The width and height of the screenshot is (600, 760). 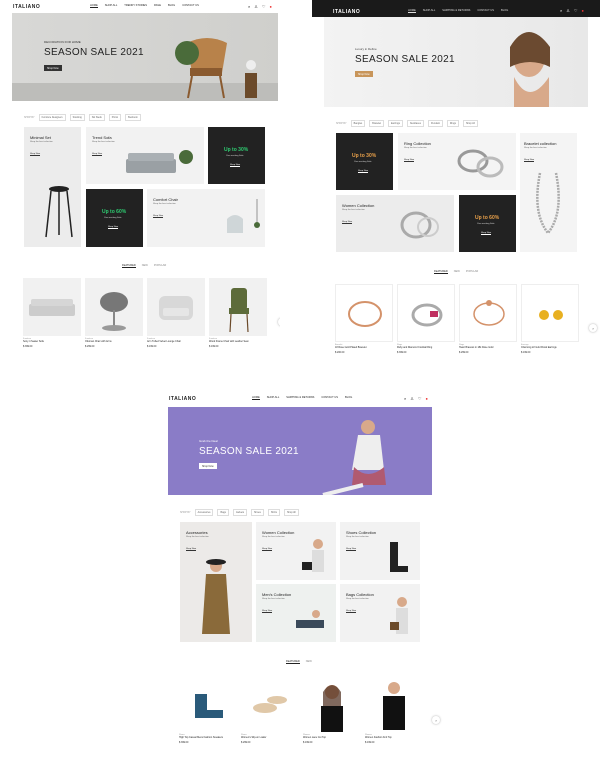 What do you see at coordinates (435, 123) in the screenshot?
I see `category-chip: Pendant` at bounding box center [435, 123].